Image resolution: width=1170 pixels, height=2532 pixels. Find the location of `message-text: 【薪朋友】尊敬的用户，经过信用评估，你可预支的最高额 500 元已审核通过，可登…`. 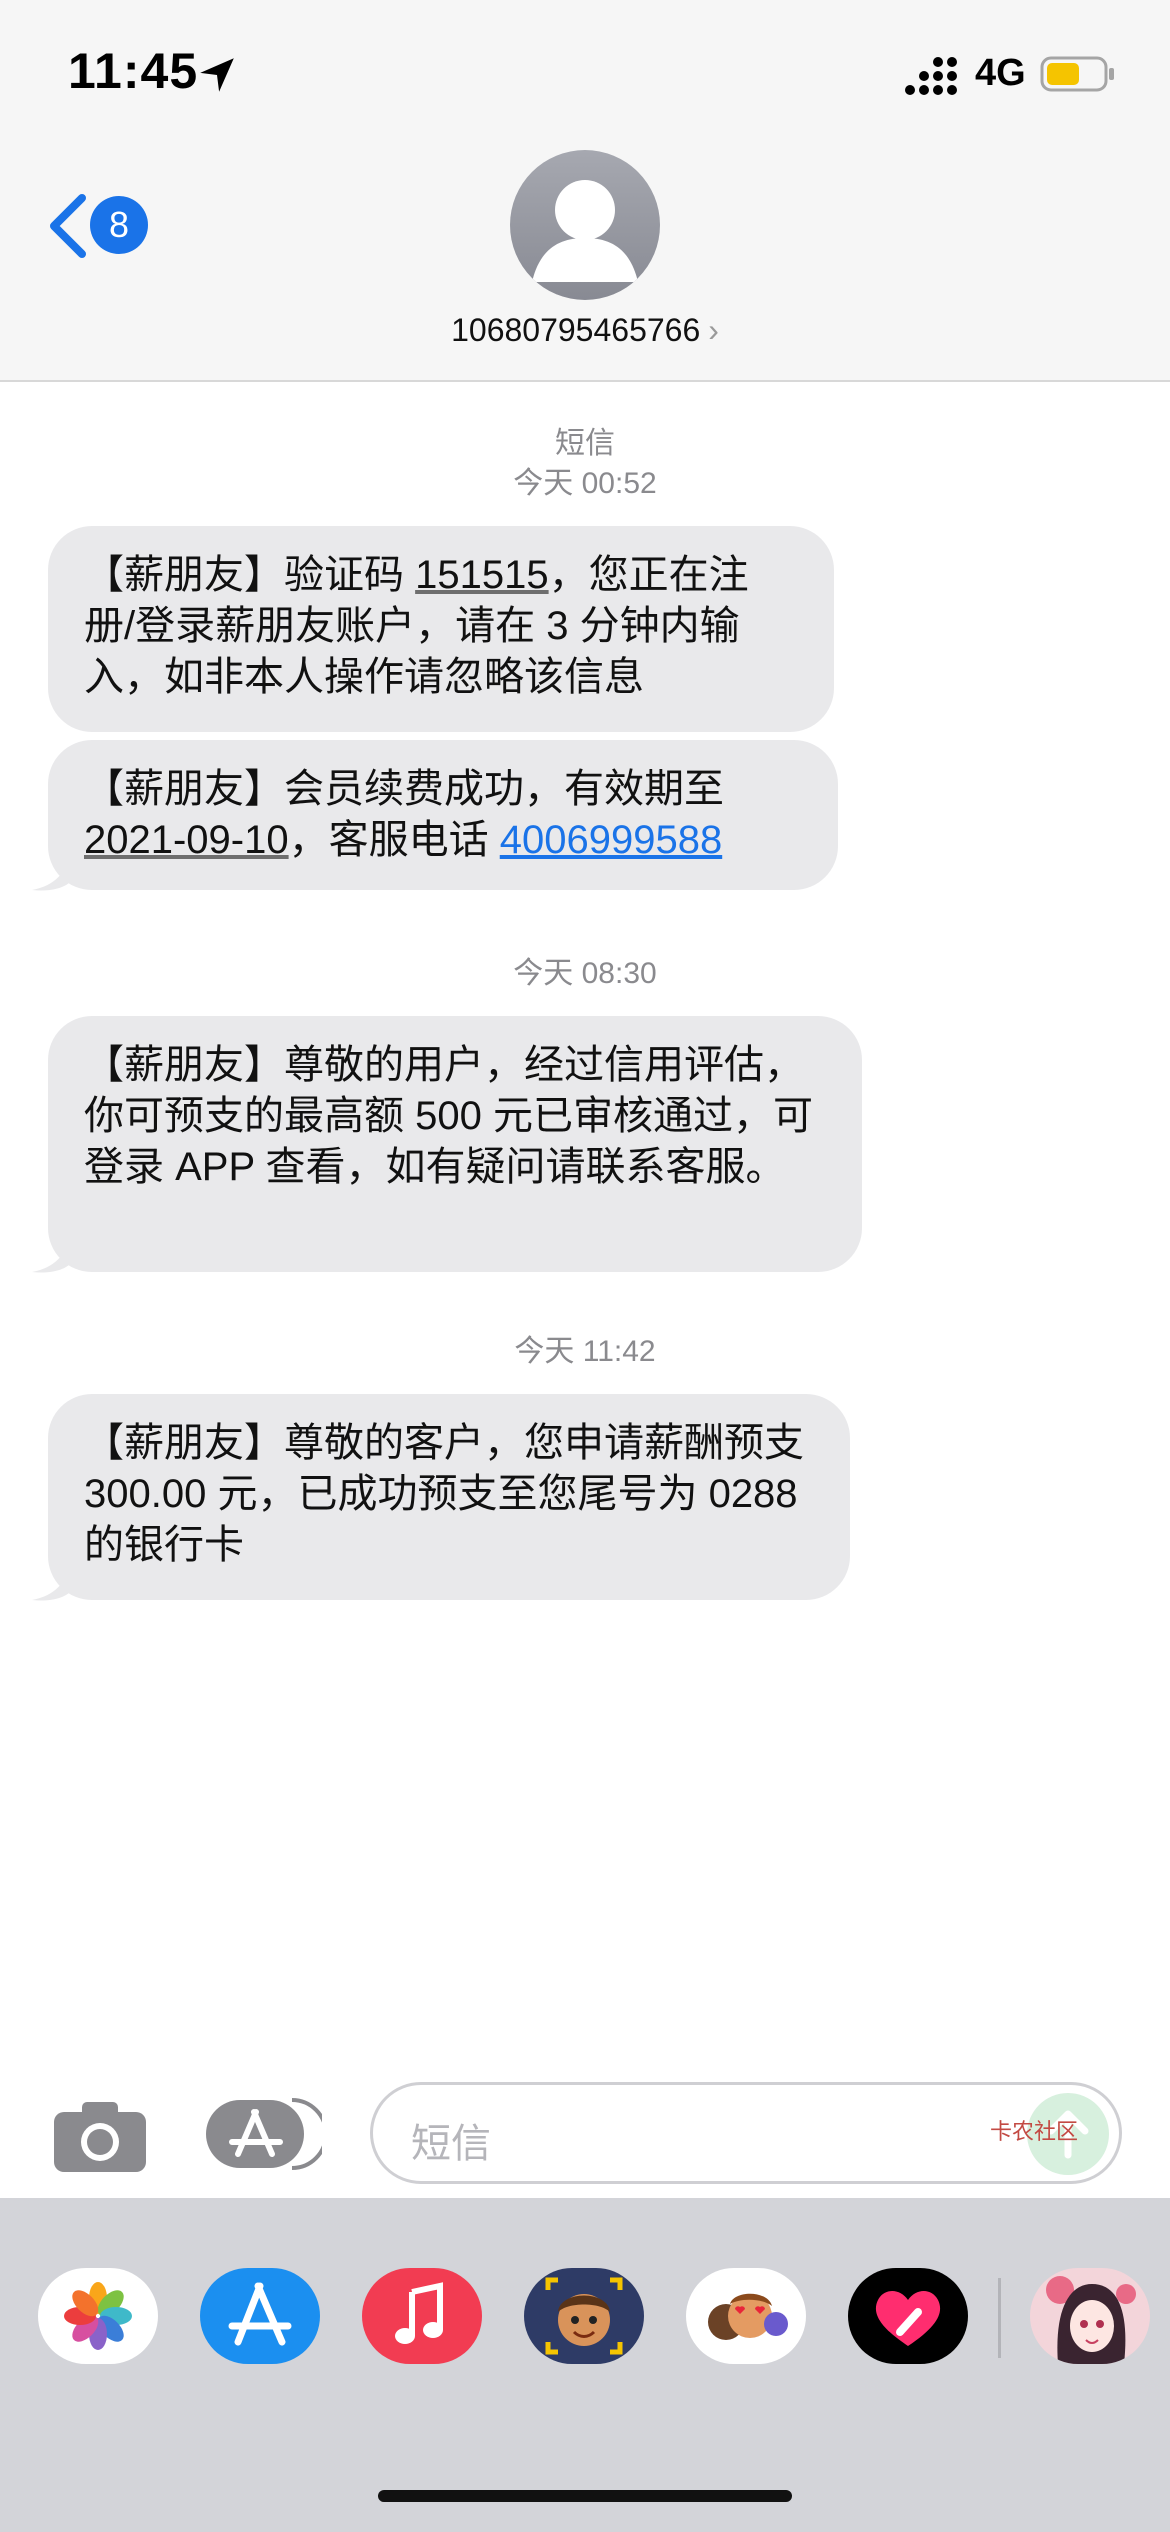

message-text: 【薪朋友】尊敬的用户，经过信用评估，你可预支的最高额 500 元已审核通过，可登… is located at coordinates (448, 1116).